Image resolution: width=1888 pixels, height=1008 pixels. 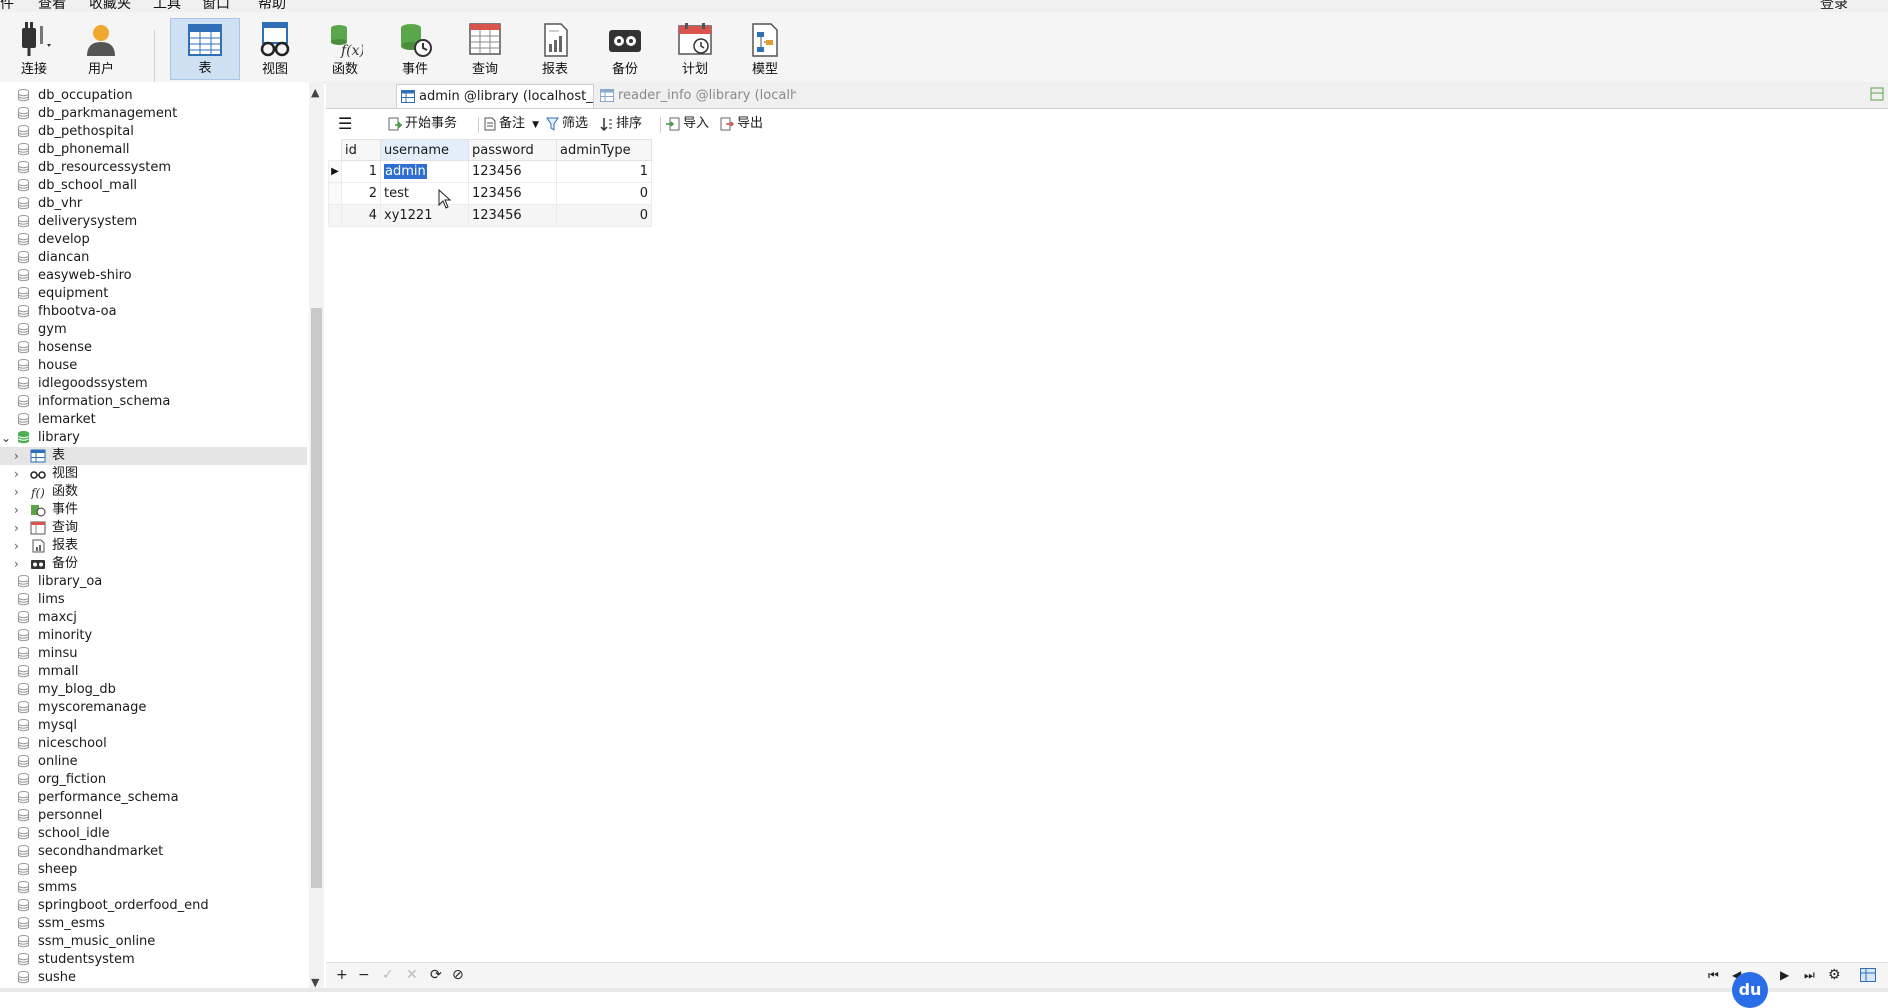 I want to click on database-item: sushe, so click(x=153, y=978).